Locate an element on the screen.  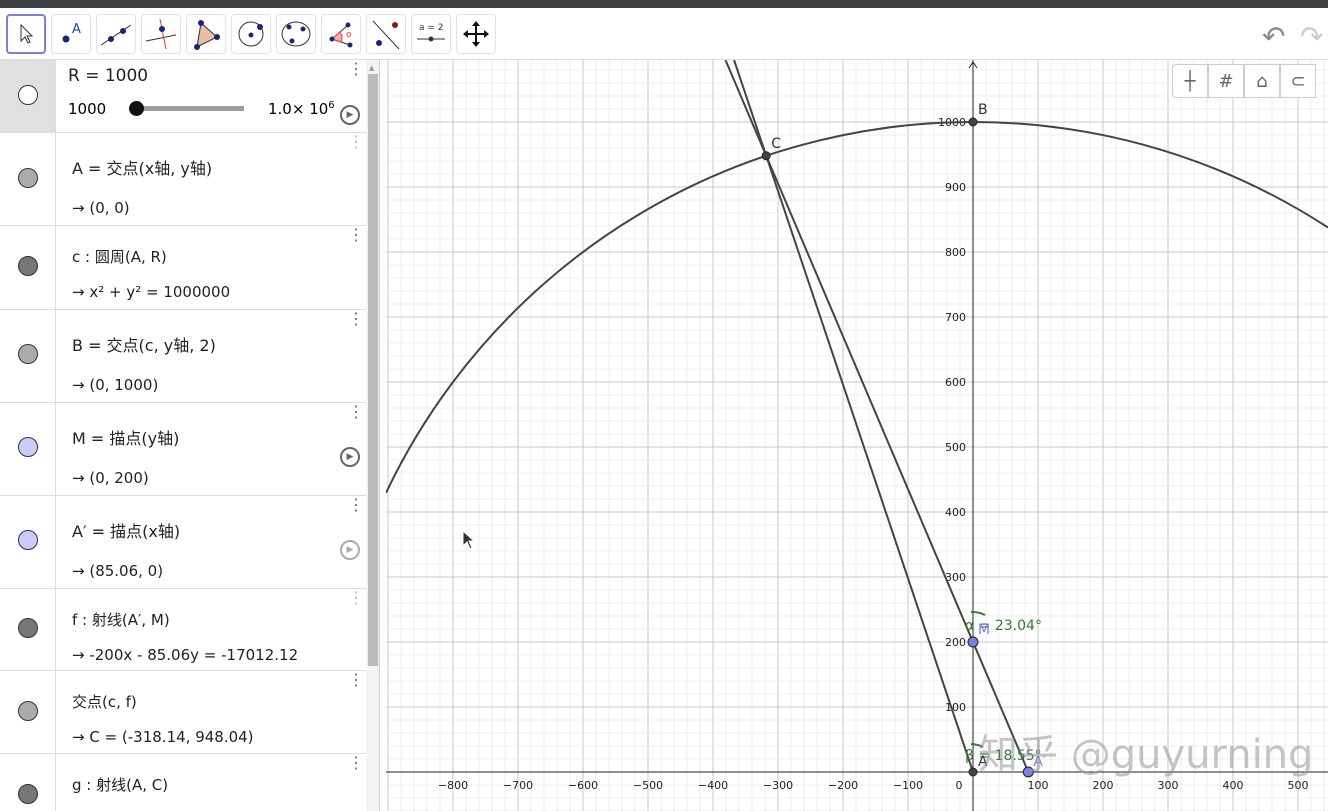
algebra-row-a-prime: A′ = 描点(x轴) → (85.06, 0) ▶ ⋮ is located at coordinates (183, 542).